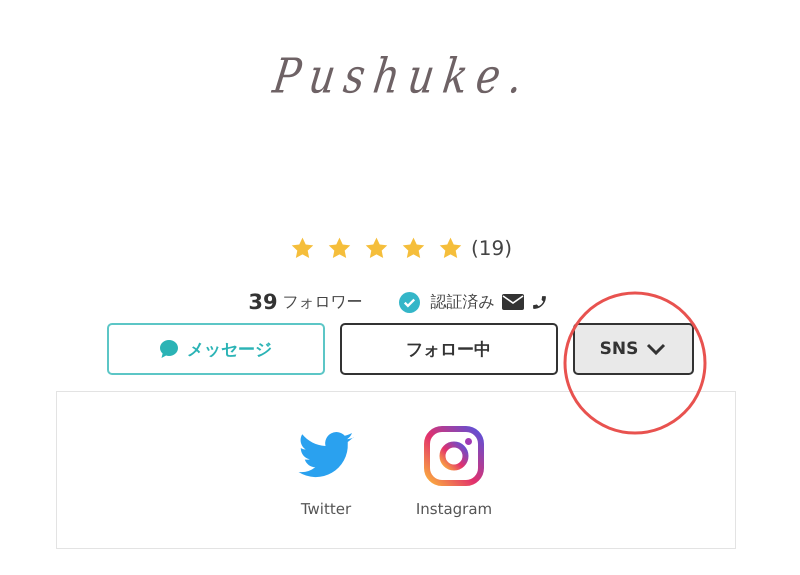 The image size is (800, 575). What do you see at coordinates (491, 248) in the screenshot?
I see `review-count: (19)` at bounding box center [491, 248].